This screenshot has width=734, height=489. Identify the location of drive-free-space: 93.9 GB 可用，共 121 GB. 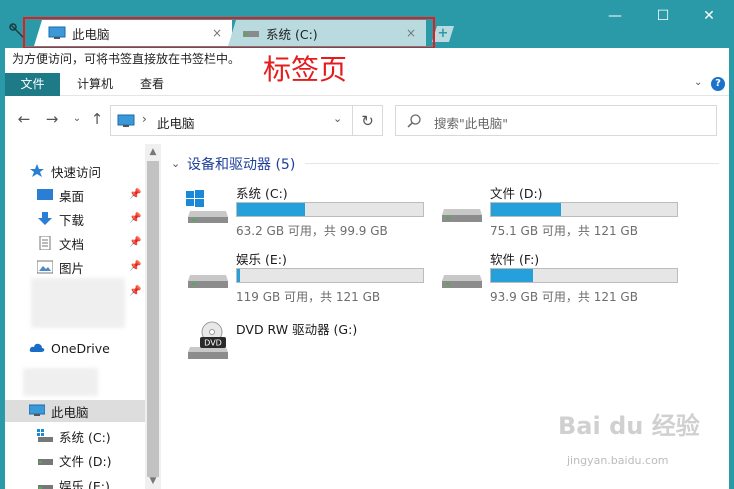
(564, 297).